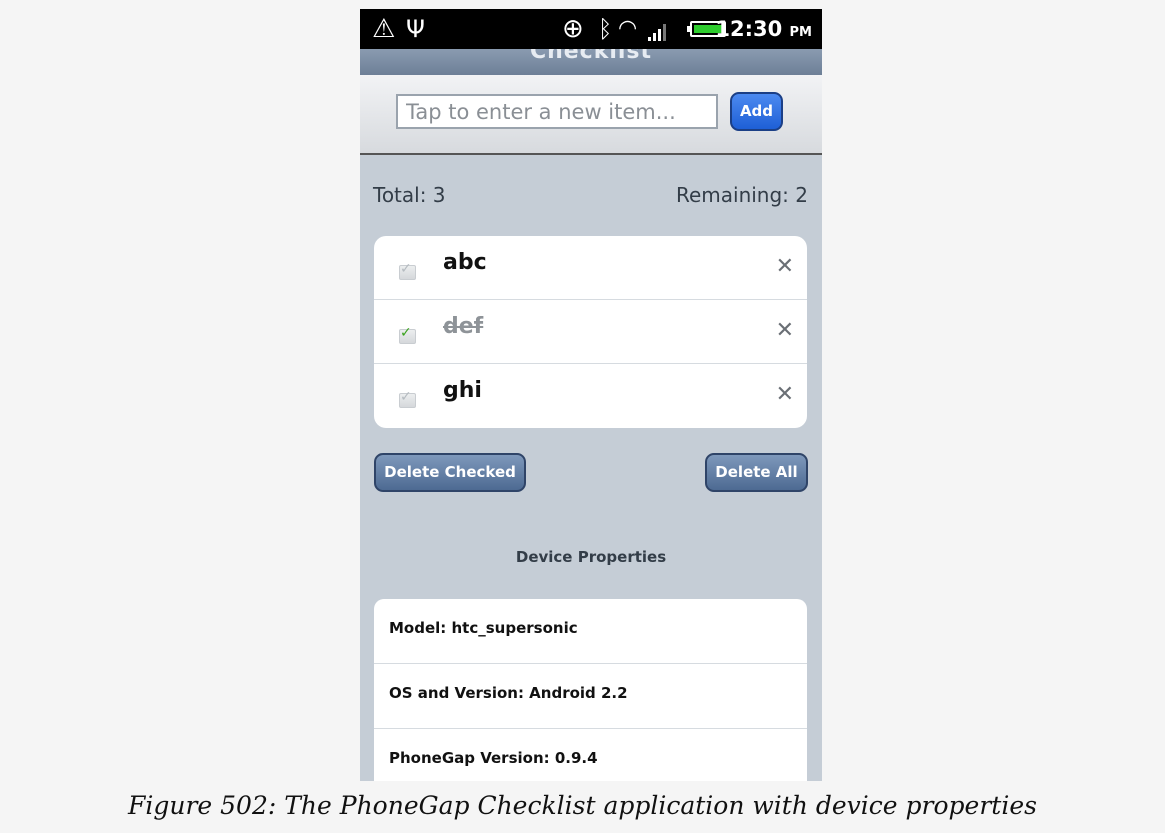 The width and height of the screenshot is (1165, 833). Describe the element at coordinates (591, 29) in the screenshot. I see `status-bar: ⚠ Ψ ⊕ ᛒ ◠ 12:30 PM` at that location.